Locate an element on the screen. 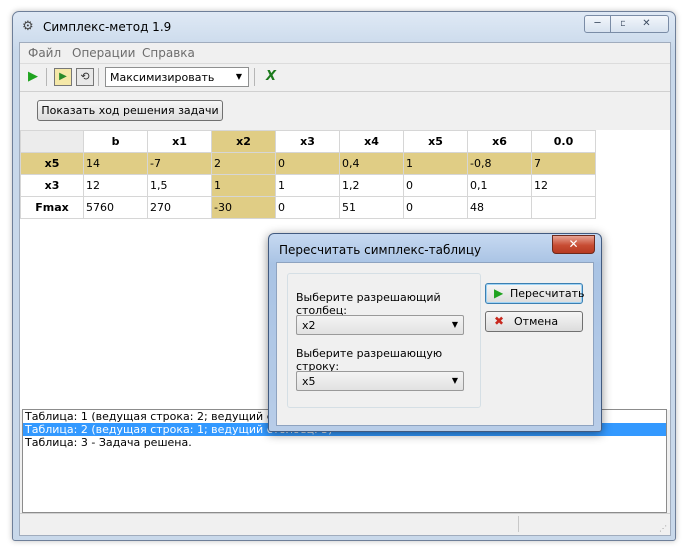  table-cell: -0,8 is located at coordinates (499, 163).